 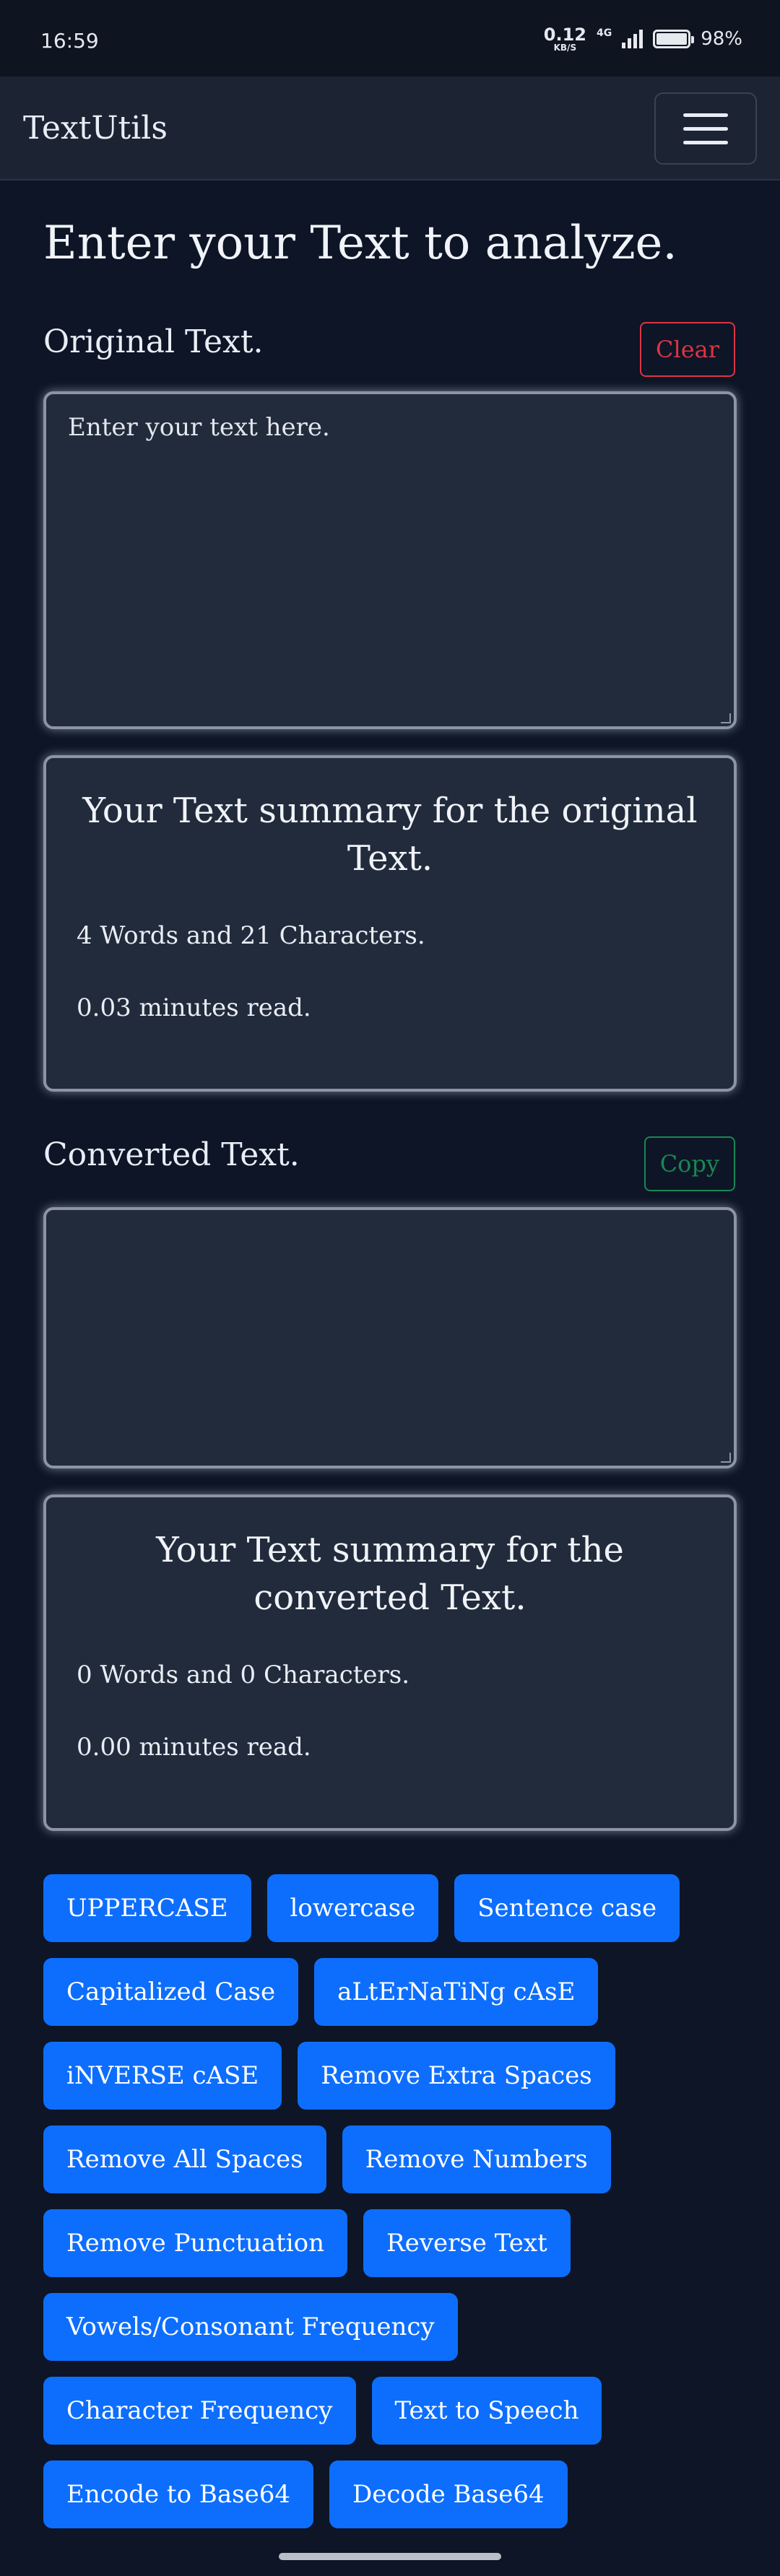 What do you see at coordinates (352, 1908) in the screenshot?
I see `lowercase-button: lowercase` at bounding box center [352, 1908].